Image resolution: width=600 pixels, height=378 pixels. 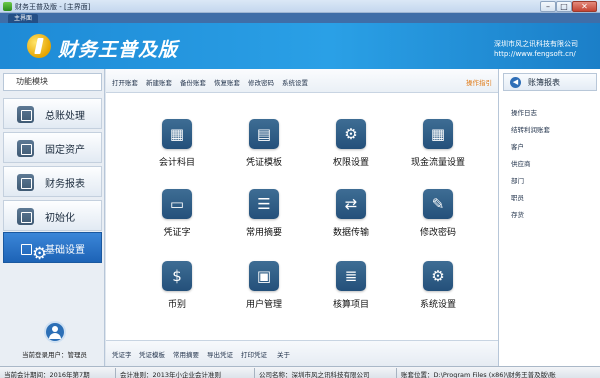 I want to click on sidebar-item-label: 总账处理, so click(x=65, y=116).